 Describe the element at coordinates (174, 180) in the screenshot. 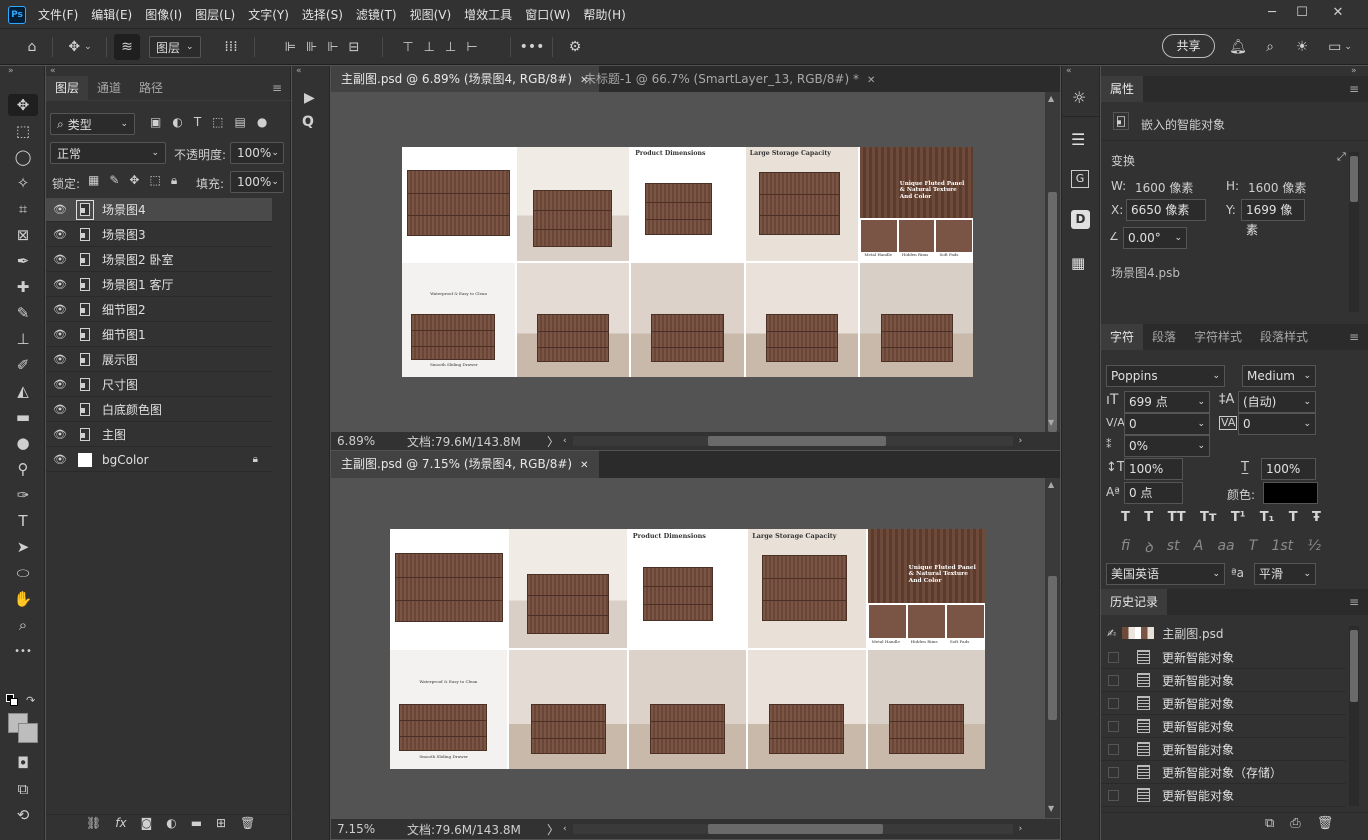

I see `lock-all-icon: 🔒︎` at that location.